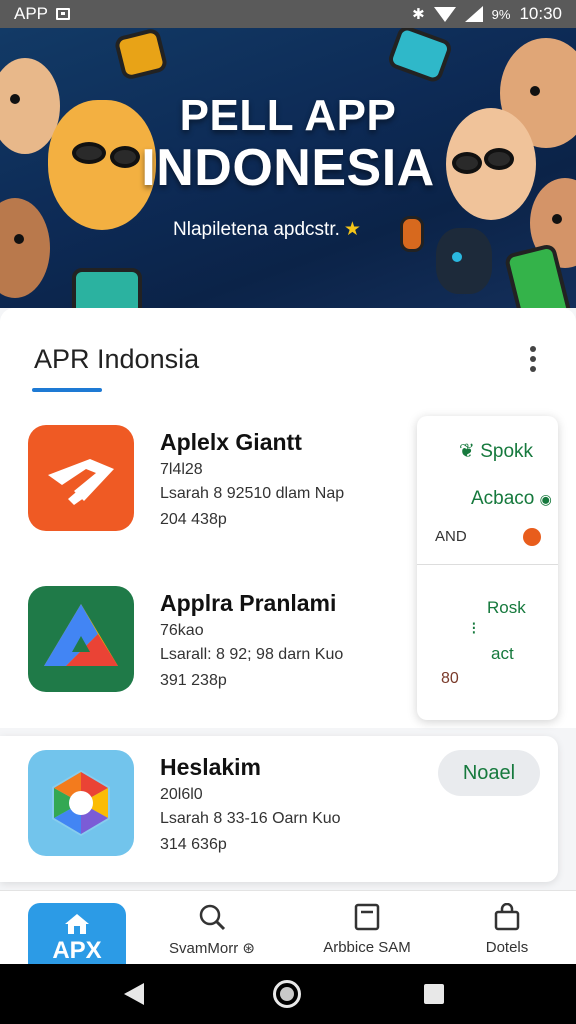 The image size is (576, 1024). Describe the element at coordinates (367, 947) in the screenshot. I see `nav-archive-label: Arbbice SAM` at that location.